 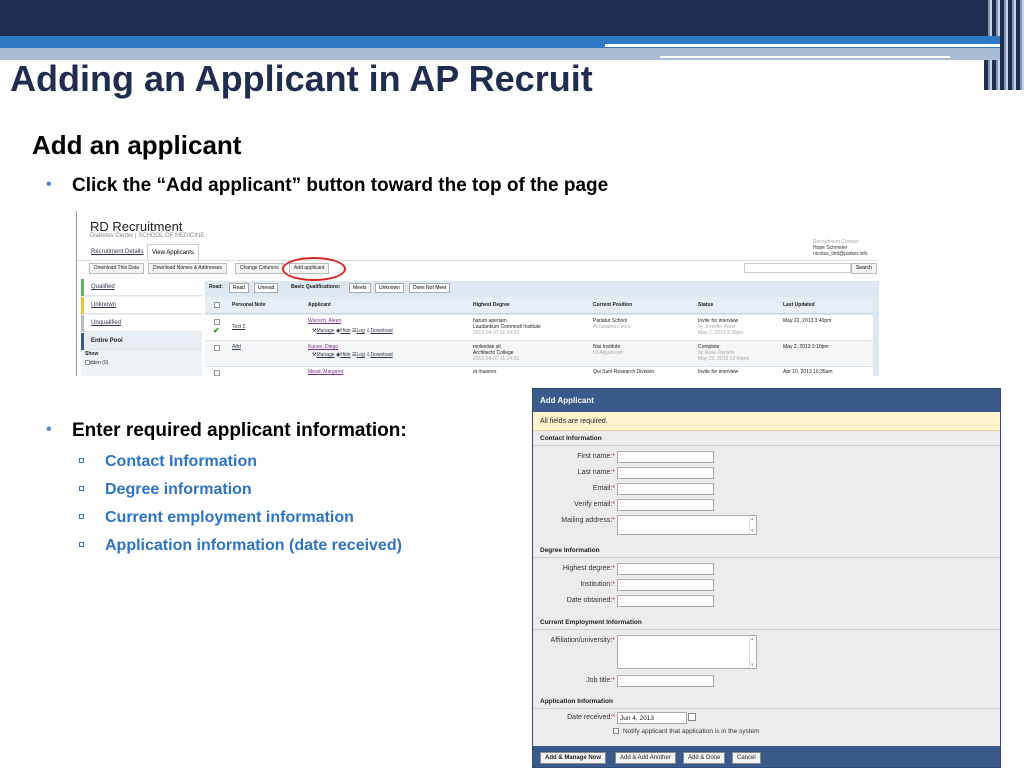 What do you see at coordinates (574, 584) in the screenshot?
I see `institution-label: Institution:*` at bounding box center [574, 584].